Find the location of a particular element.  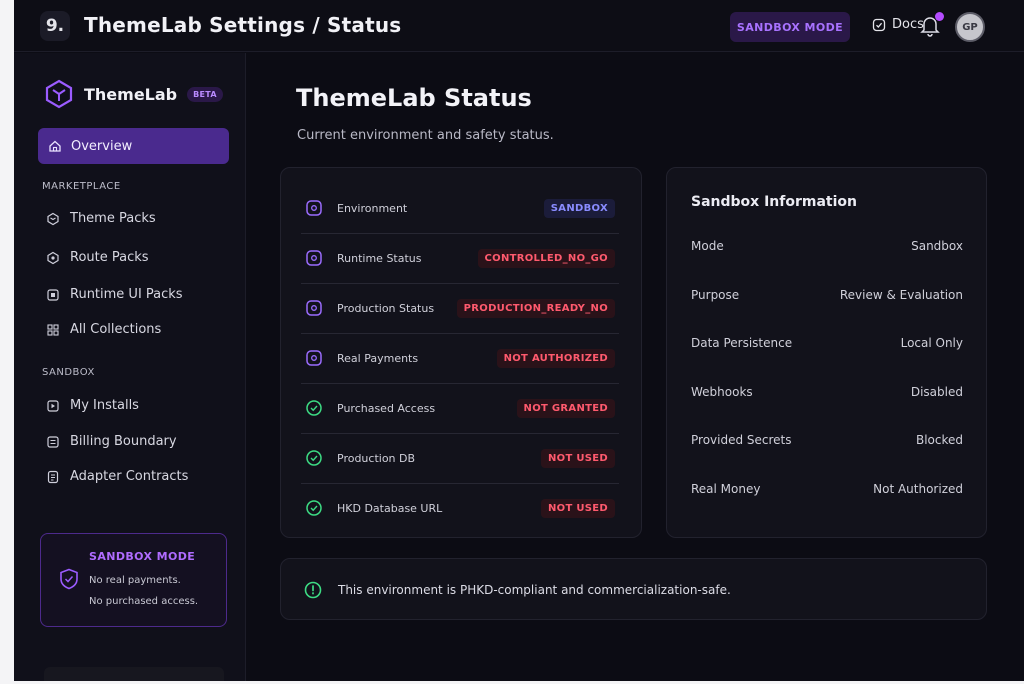

runtime-ui-icon is located at coordinates (53, 294).